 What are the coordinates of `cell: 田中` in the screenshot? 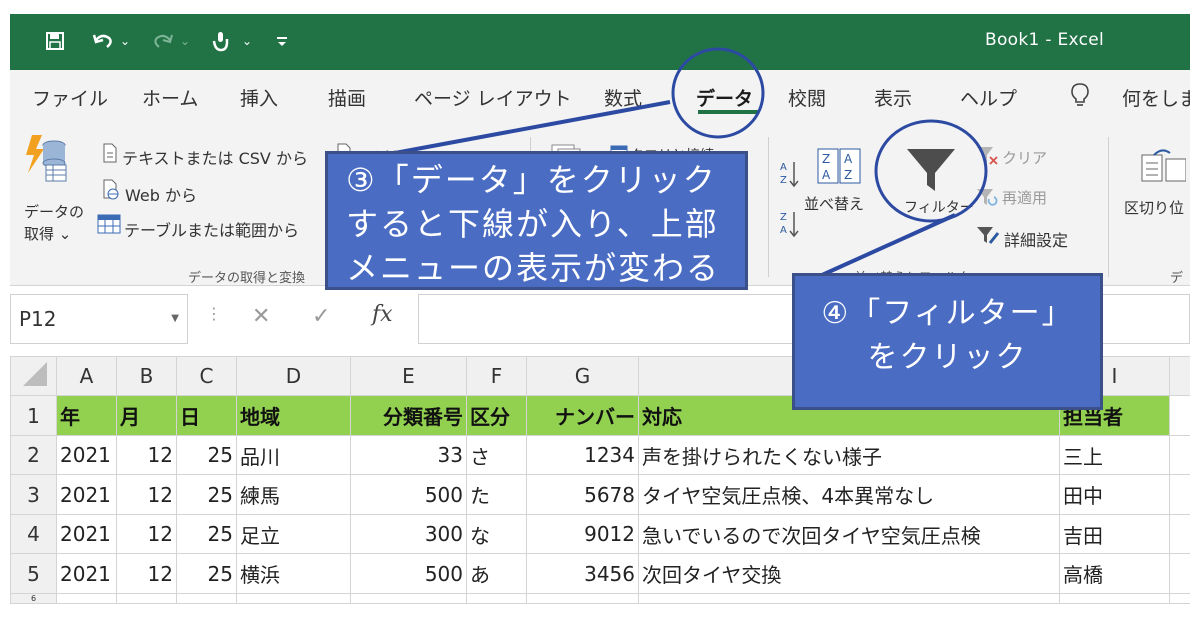 It's located at (1114, 494).